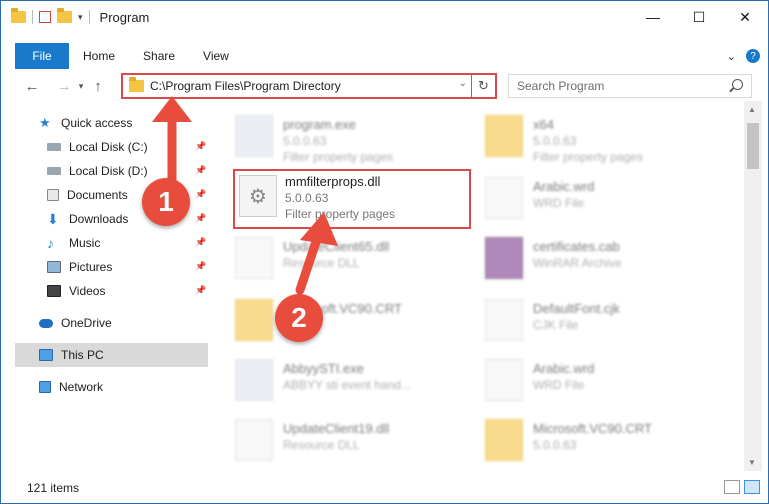 This screenshot has width=769, height=504. What do you see at coordinates (336, 246) in the screenshot?
I see `file-name: UpdateClient65.dll` at bounding box center [336, 246].